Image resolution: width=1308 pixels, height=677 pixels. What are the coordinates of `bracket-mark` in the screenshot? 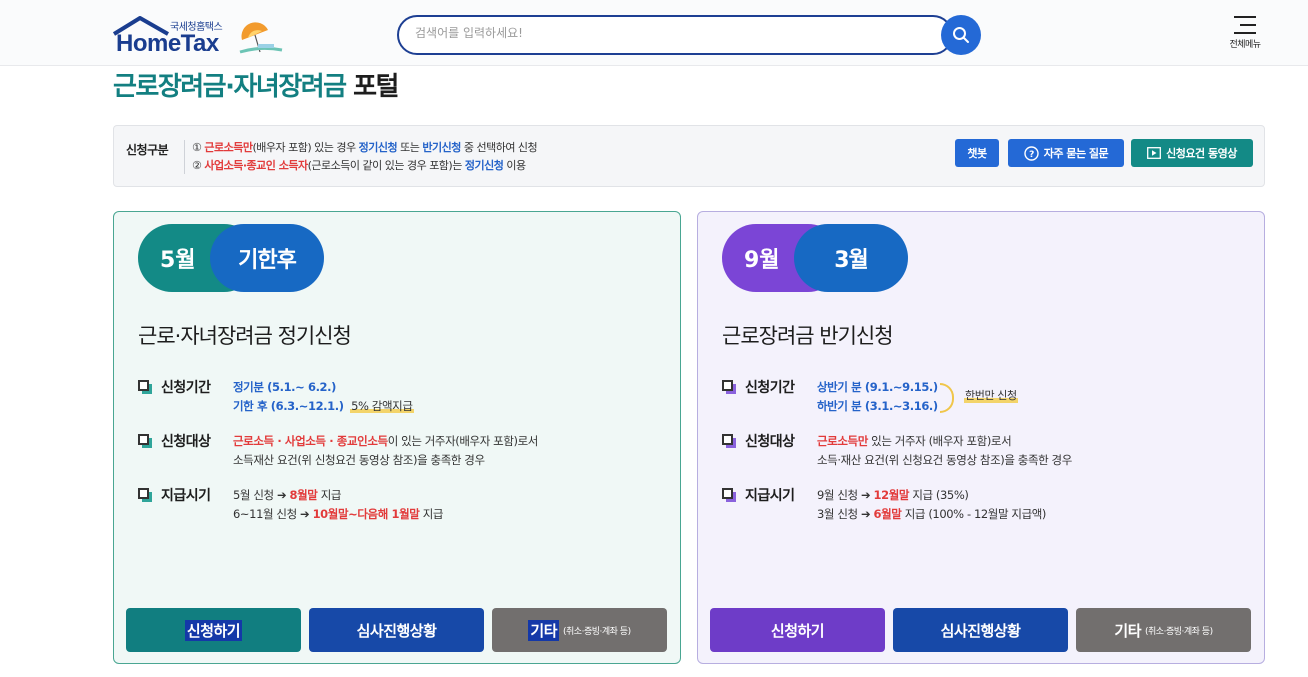 It's located at (947, 398).